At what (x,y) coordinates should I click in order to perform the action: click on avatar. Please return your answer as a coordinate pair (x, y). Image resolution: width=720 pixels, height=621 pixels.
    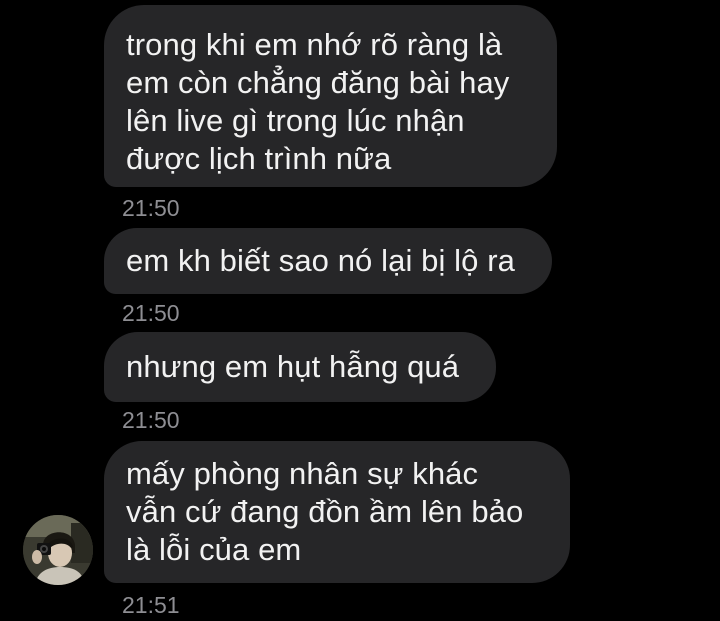
    Looking at the image, I should click on (58, 550).